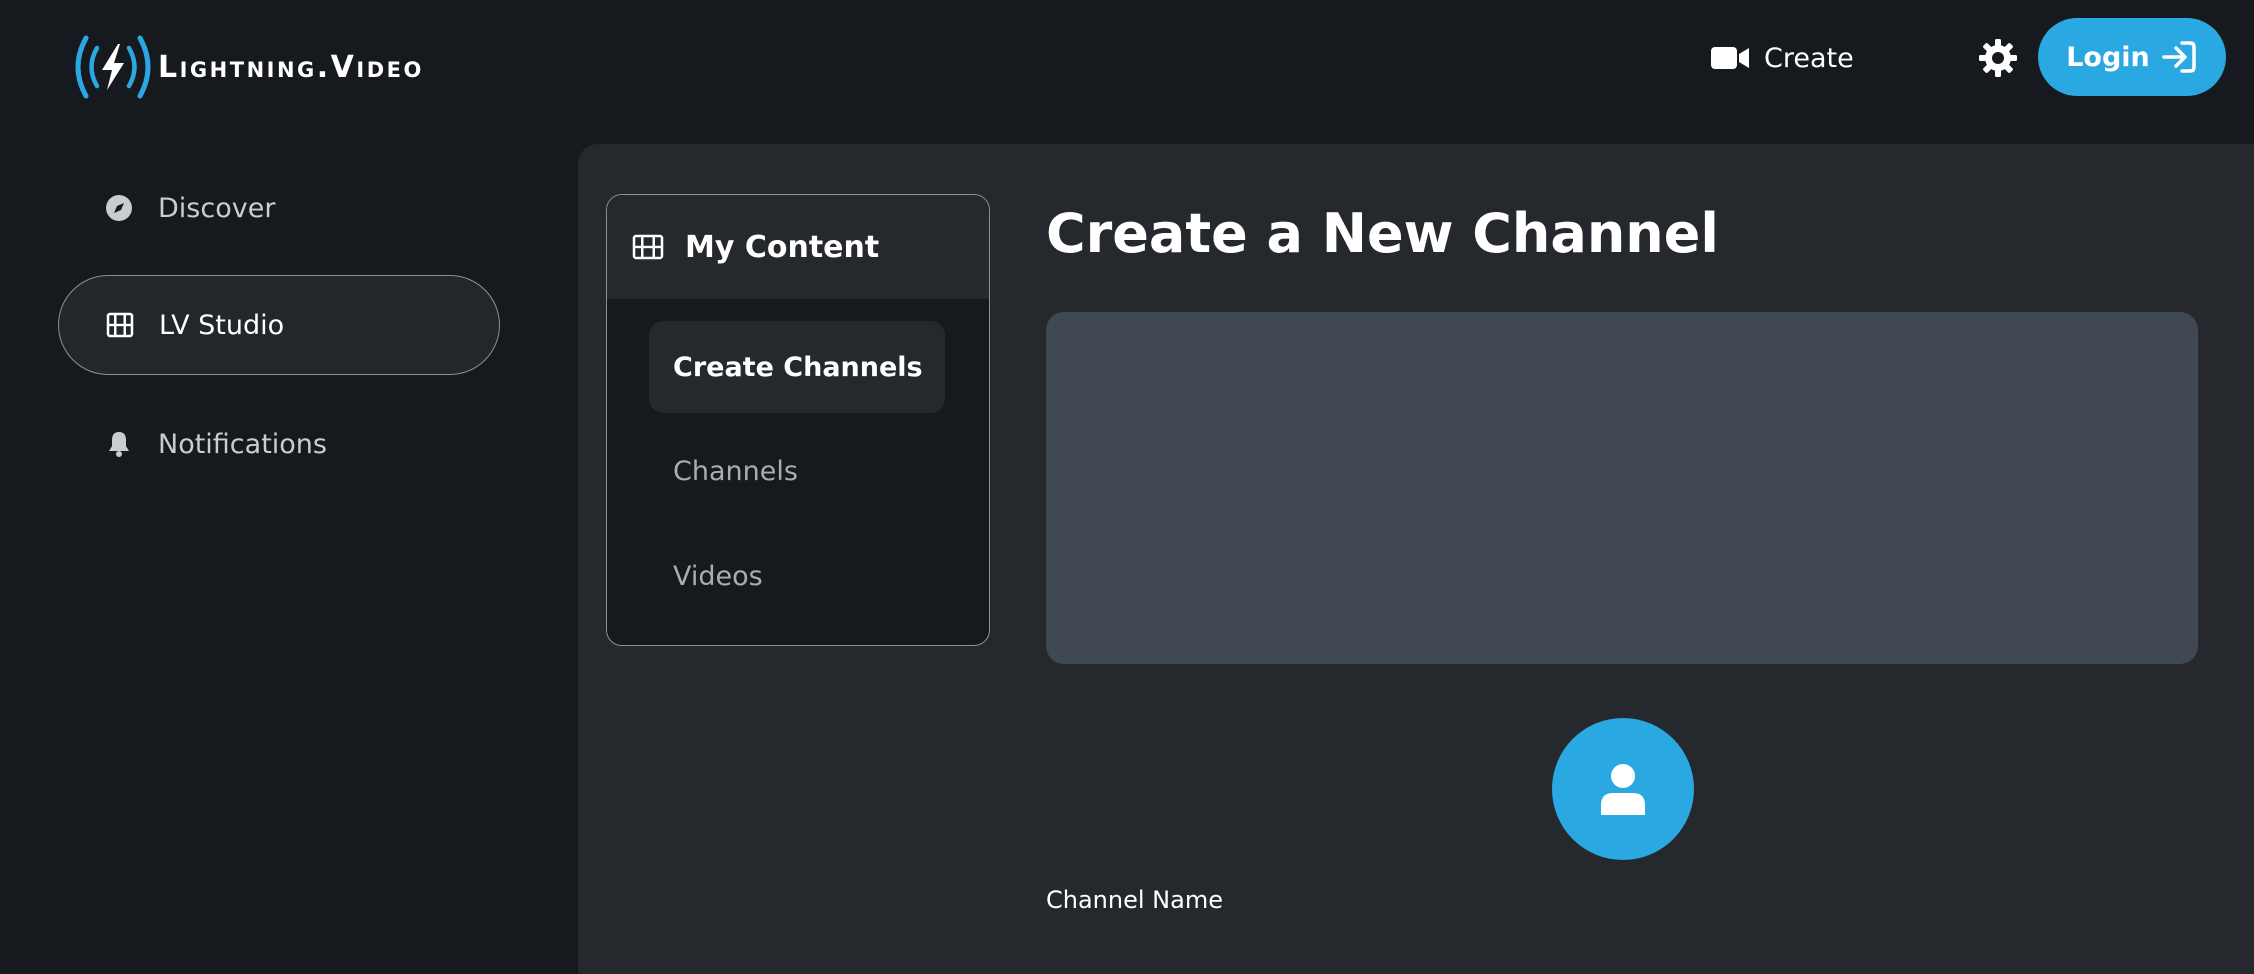 The height and width of the screenshot is (974, 2254). Describe the element at coordinates (119, 444) in the screenshot. I see `bell-icon` at that location.